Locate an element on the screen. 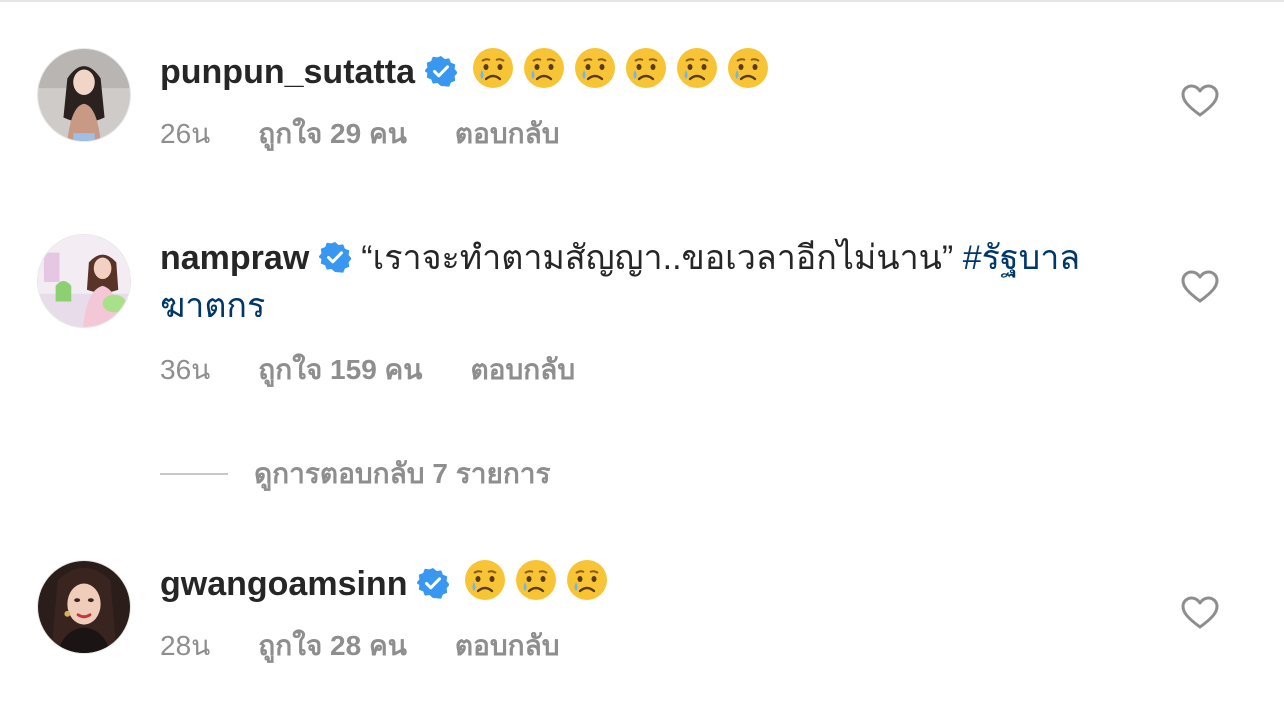  emoji-row is located at coordinates (539, 585).